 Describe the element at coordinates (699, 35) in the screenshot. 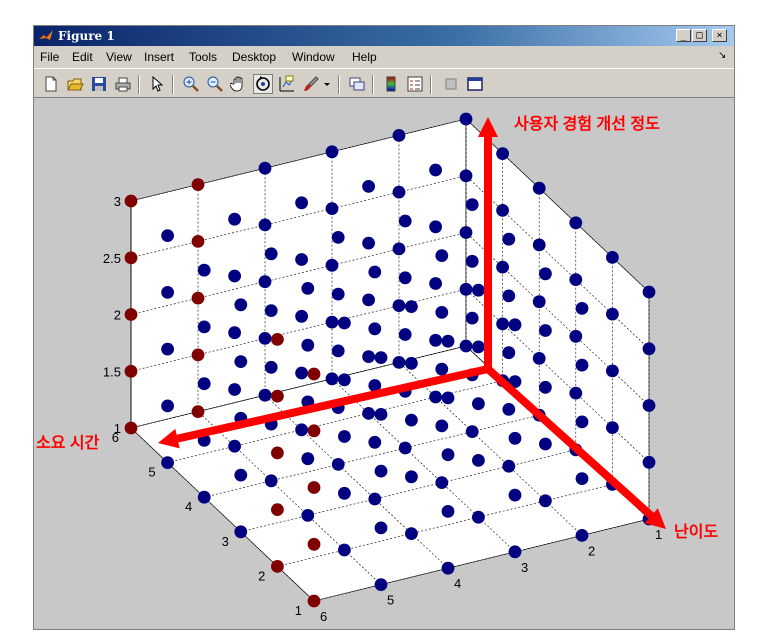

I see `maximize-button: □` at that location.